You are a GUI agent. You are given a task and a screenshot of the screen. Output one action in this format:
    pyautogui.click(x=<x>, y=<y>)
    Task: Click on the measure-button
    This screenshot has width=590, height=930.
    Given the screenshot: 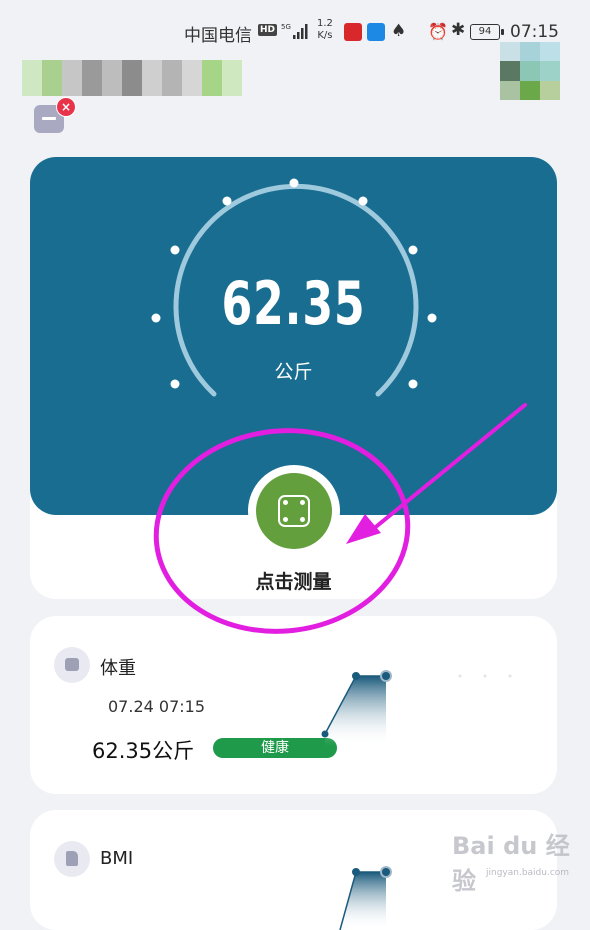 What is the action you would take?
    pyautogui.click(x=294, y=511)
    